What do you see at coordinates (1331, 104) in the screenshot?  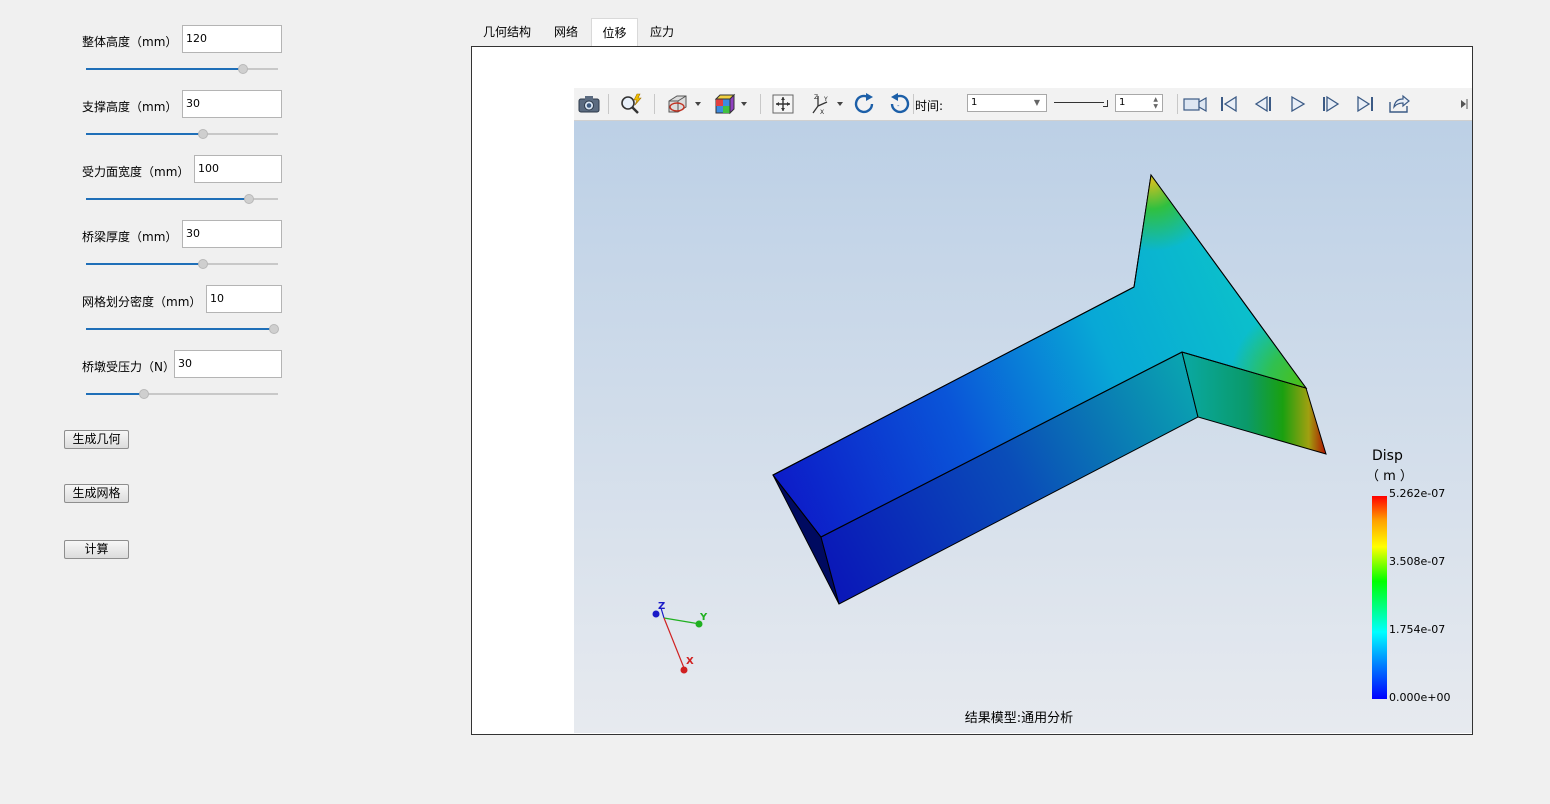 I see `step-forward-icon` at bounding box center [1331, 104].